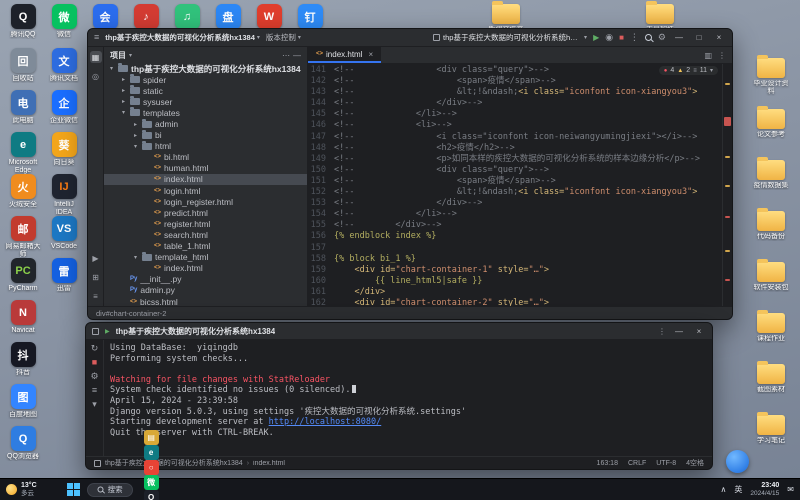 The image size is (800, 500). What do you see at coordinates (23, 237) in the screenshot?
I see `desktop-icon: 邮网易邮箱大师` at bounding box center [23, 237].